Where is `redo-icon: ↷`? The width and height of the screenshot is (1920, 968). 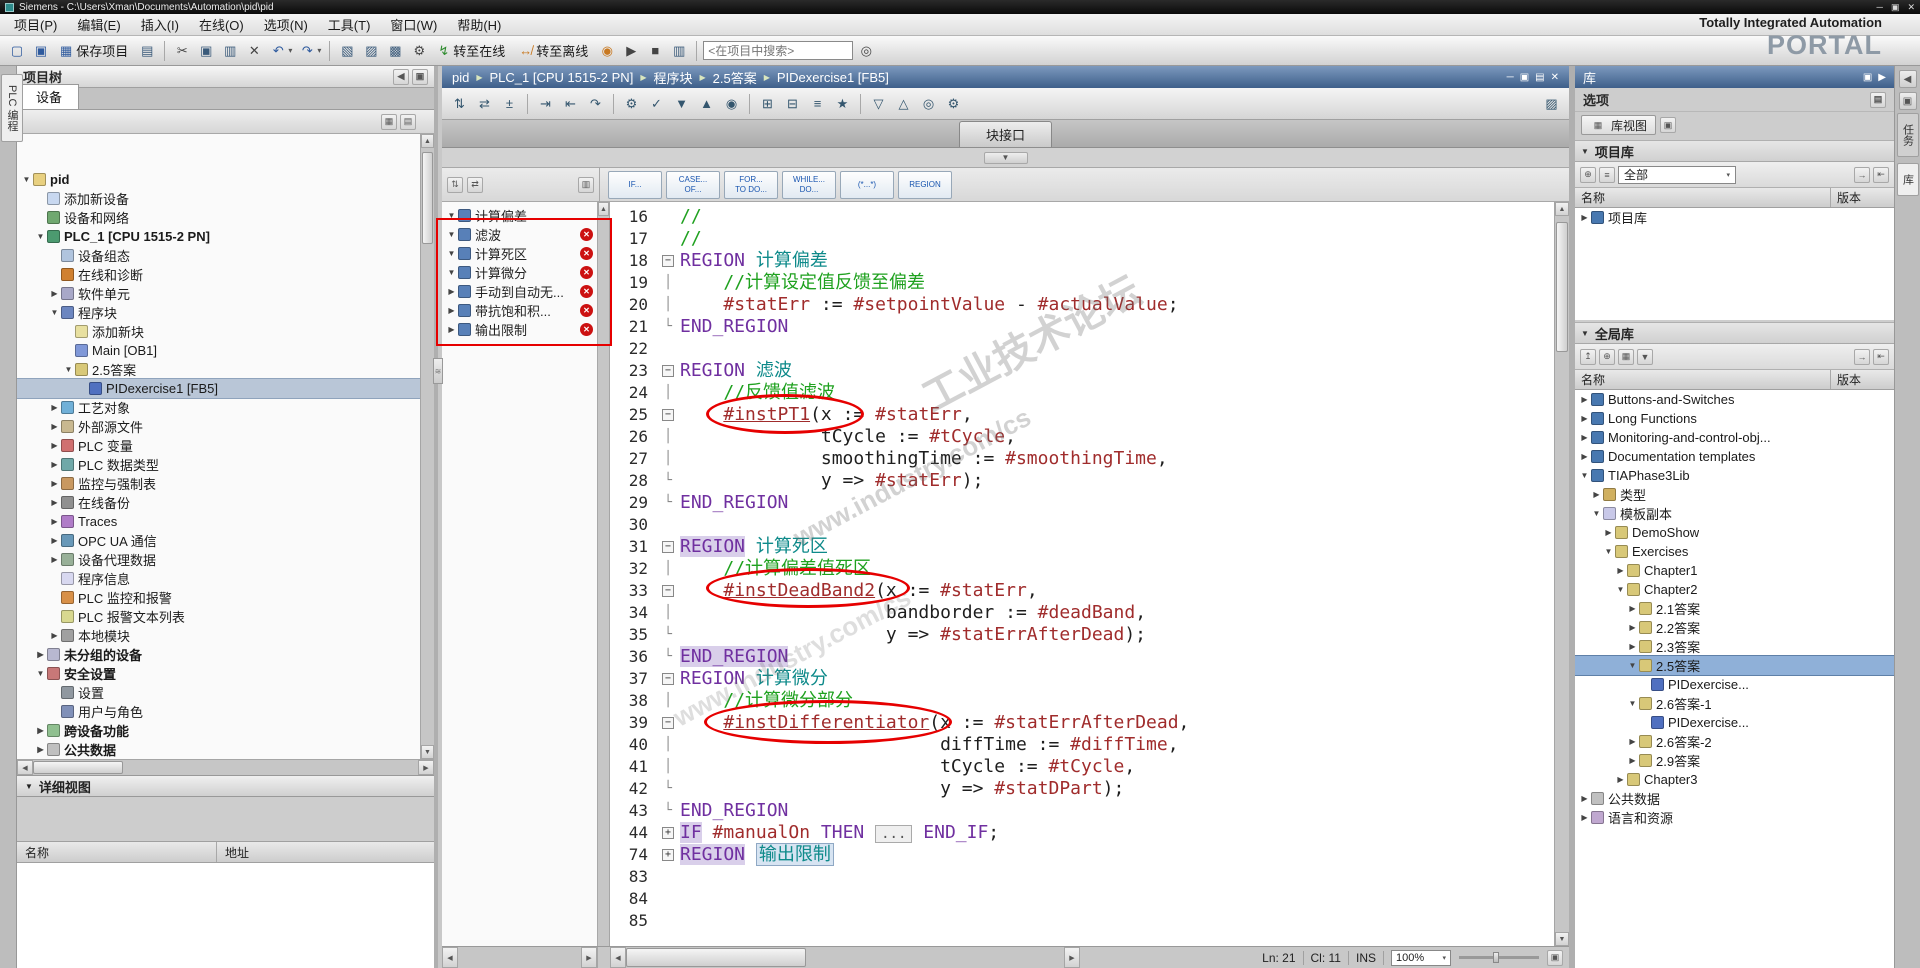 redo-icon: ↷ is located at coordinates (307, 51).